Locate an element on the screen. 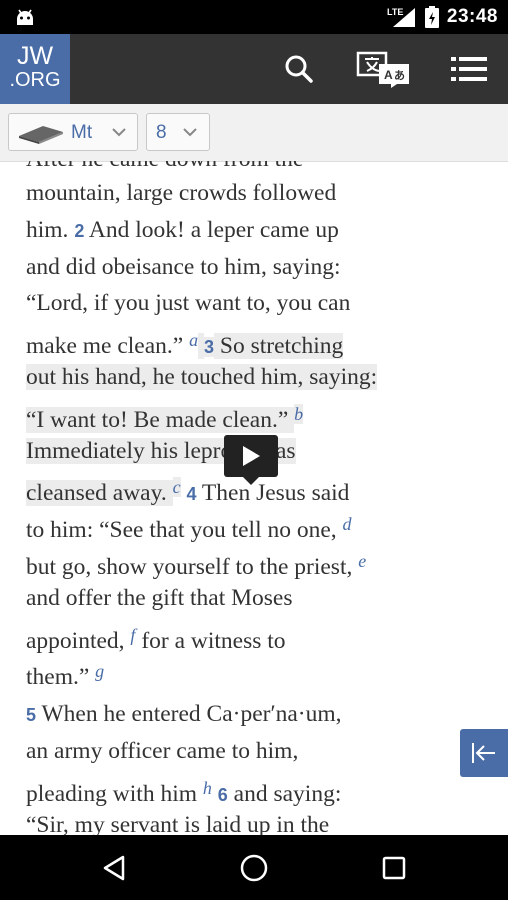 The image size is (508, 900). scripture-text: And look! a leper came up is located at coordinates (211, 229).